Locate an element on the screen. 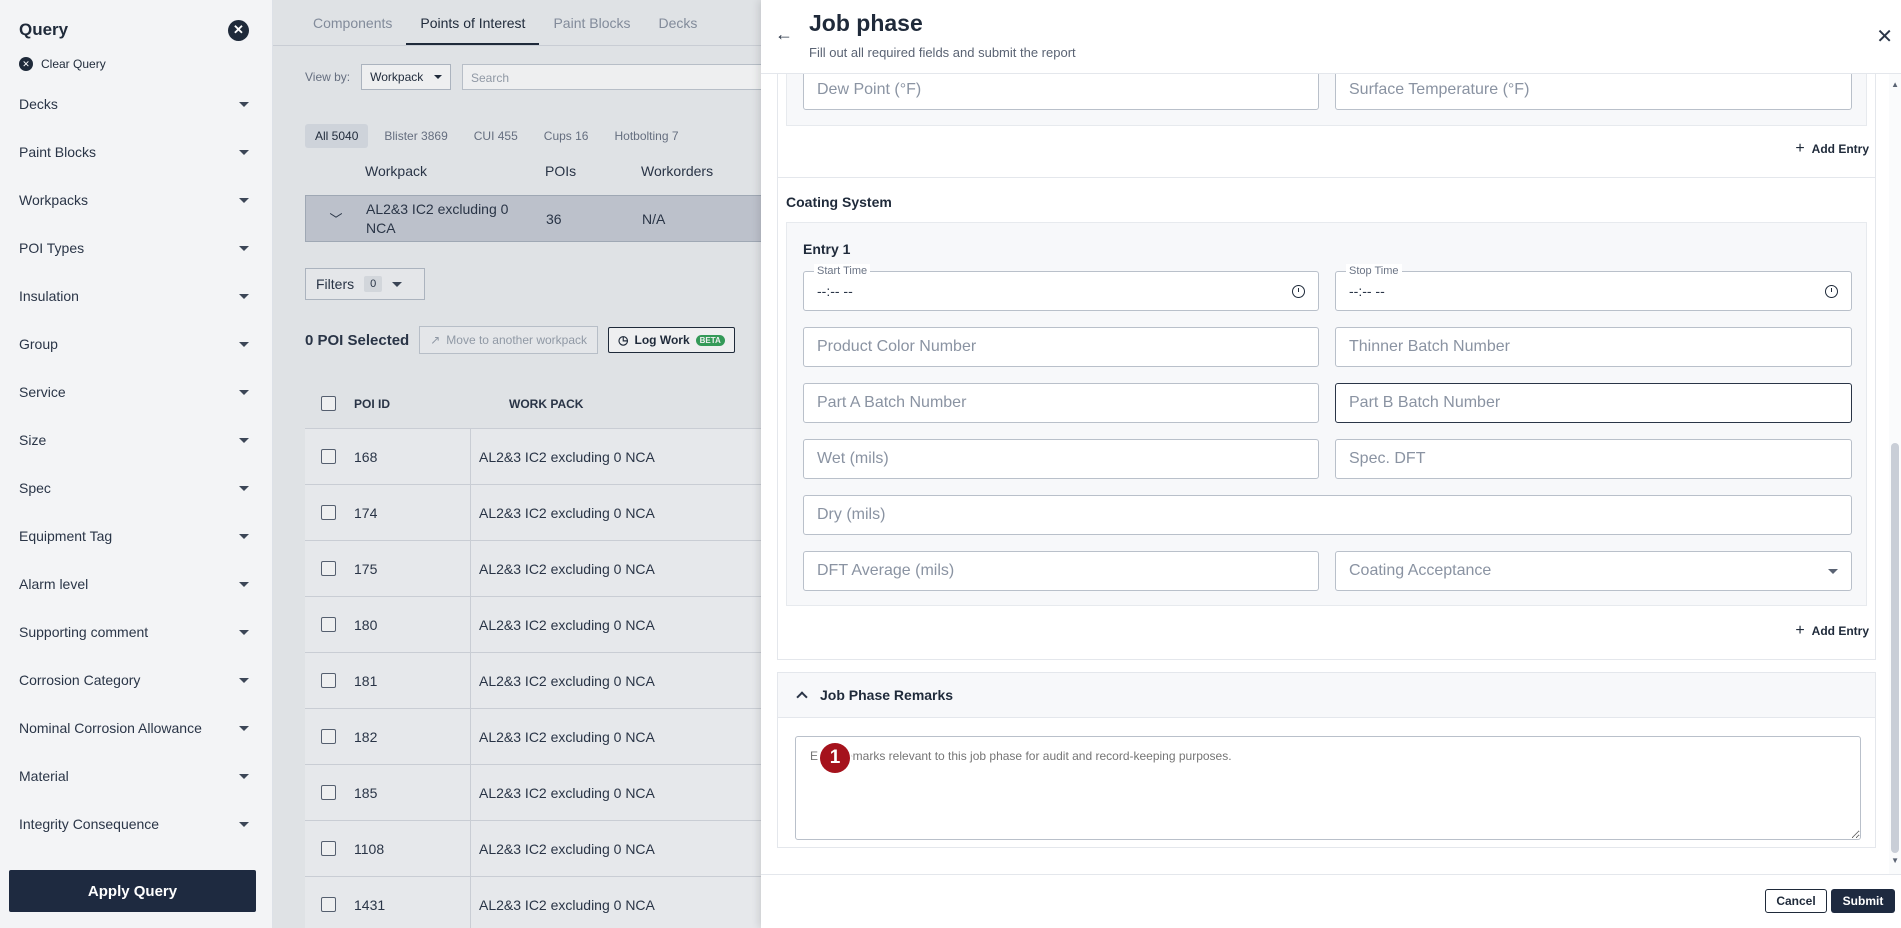 The height and width of the screenshot is (928, 1901). back-arrow-icon: ← is located at coordinates (784, 34).